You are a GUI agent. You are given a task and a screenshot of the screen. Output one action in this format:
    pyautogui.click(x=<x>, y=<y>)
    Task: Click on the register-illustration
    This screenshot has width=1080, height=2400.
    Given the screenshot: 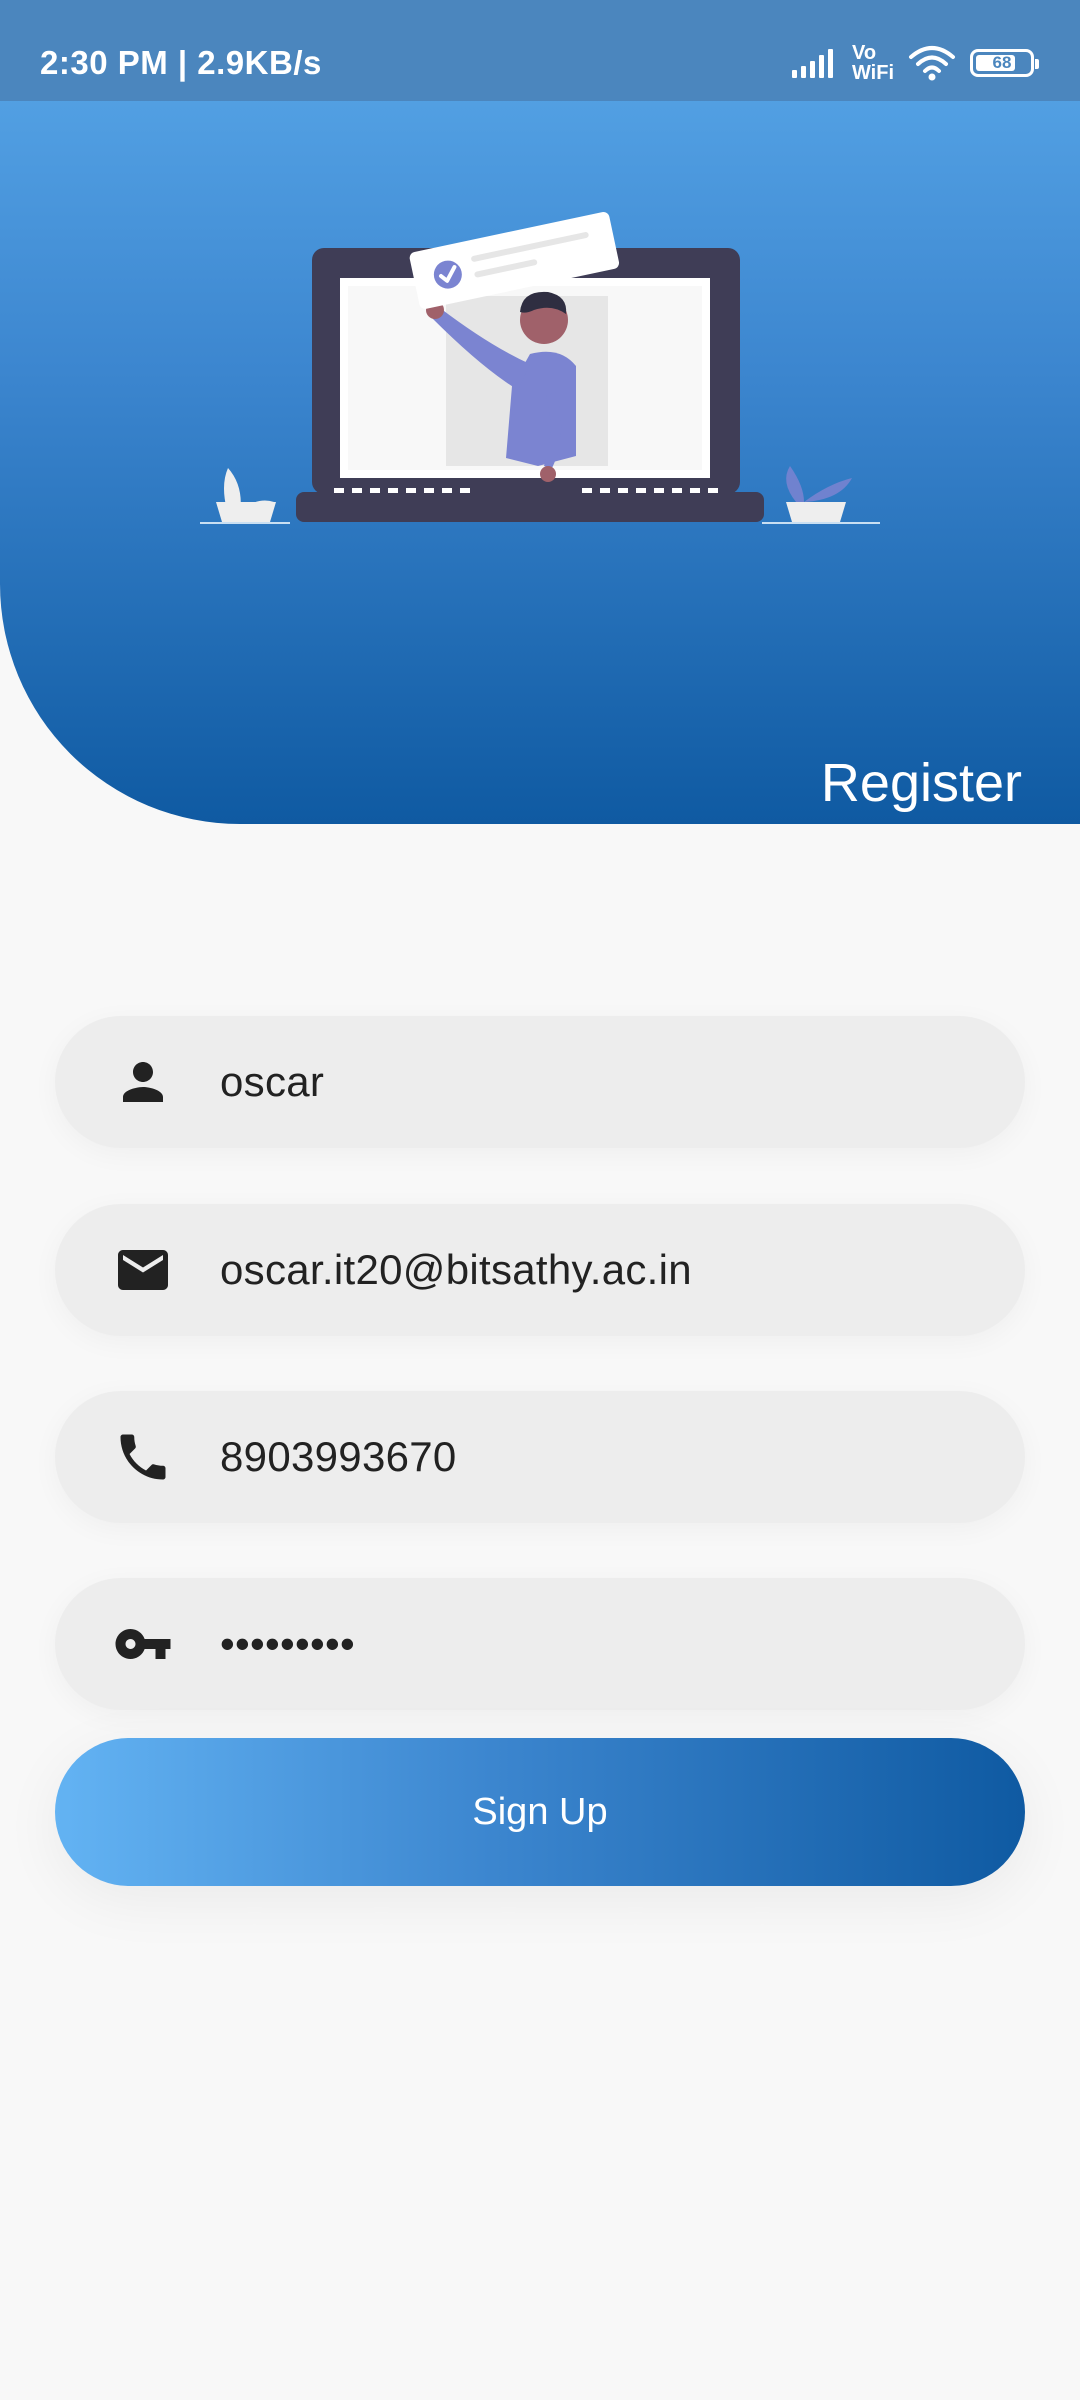 What is the action you would take?
    pyautogui.click(x=540, y=367)
    